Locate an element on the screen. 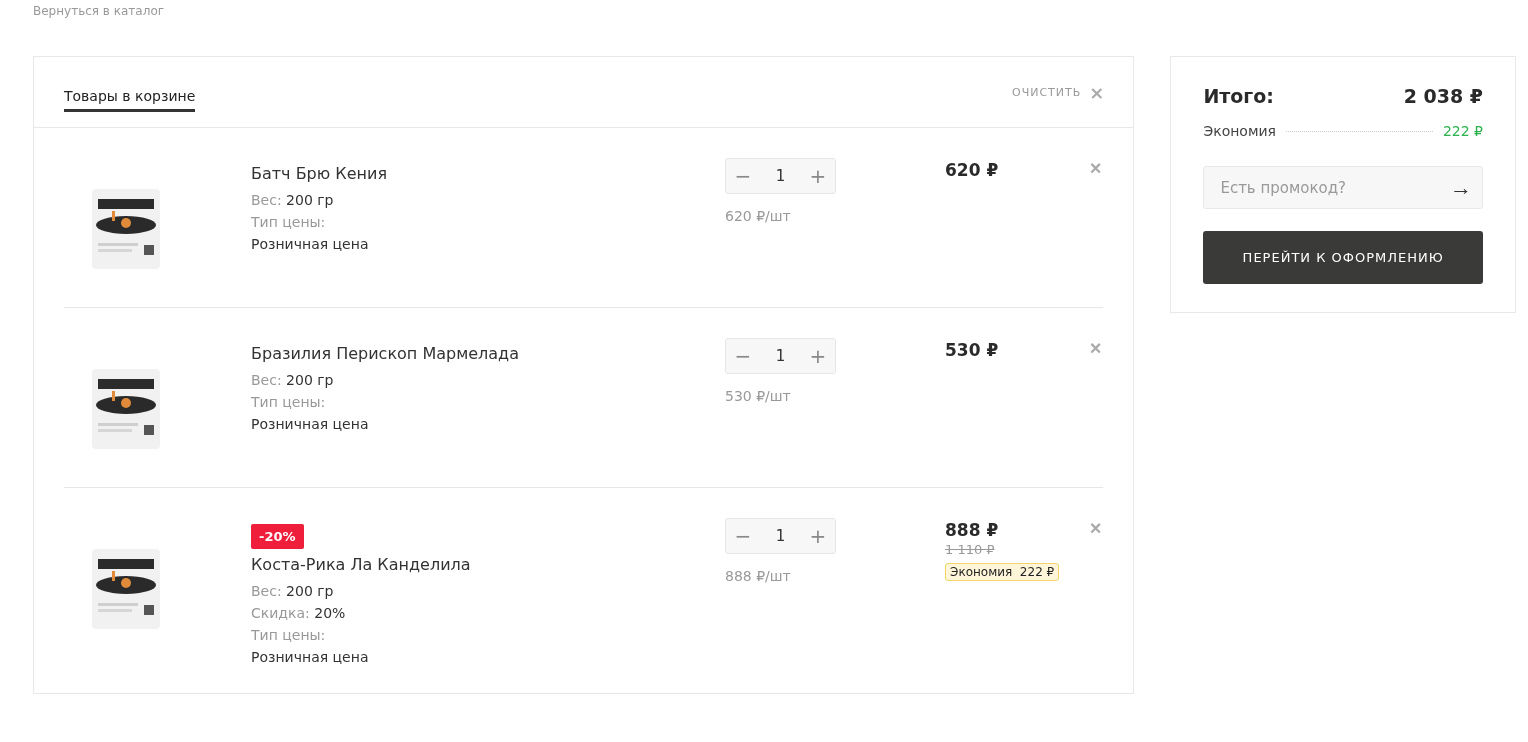  checkout-button: ПЕРЕЙТИ К ОФОРМЛЕНИЮ is located at coordinates (1343, 257).